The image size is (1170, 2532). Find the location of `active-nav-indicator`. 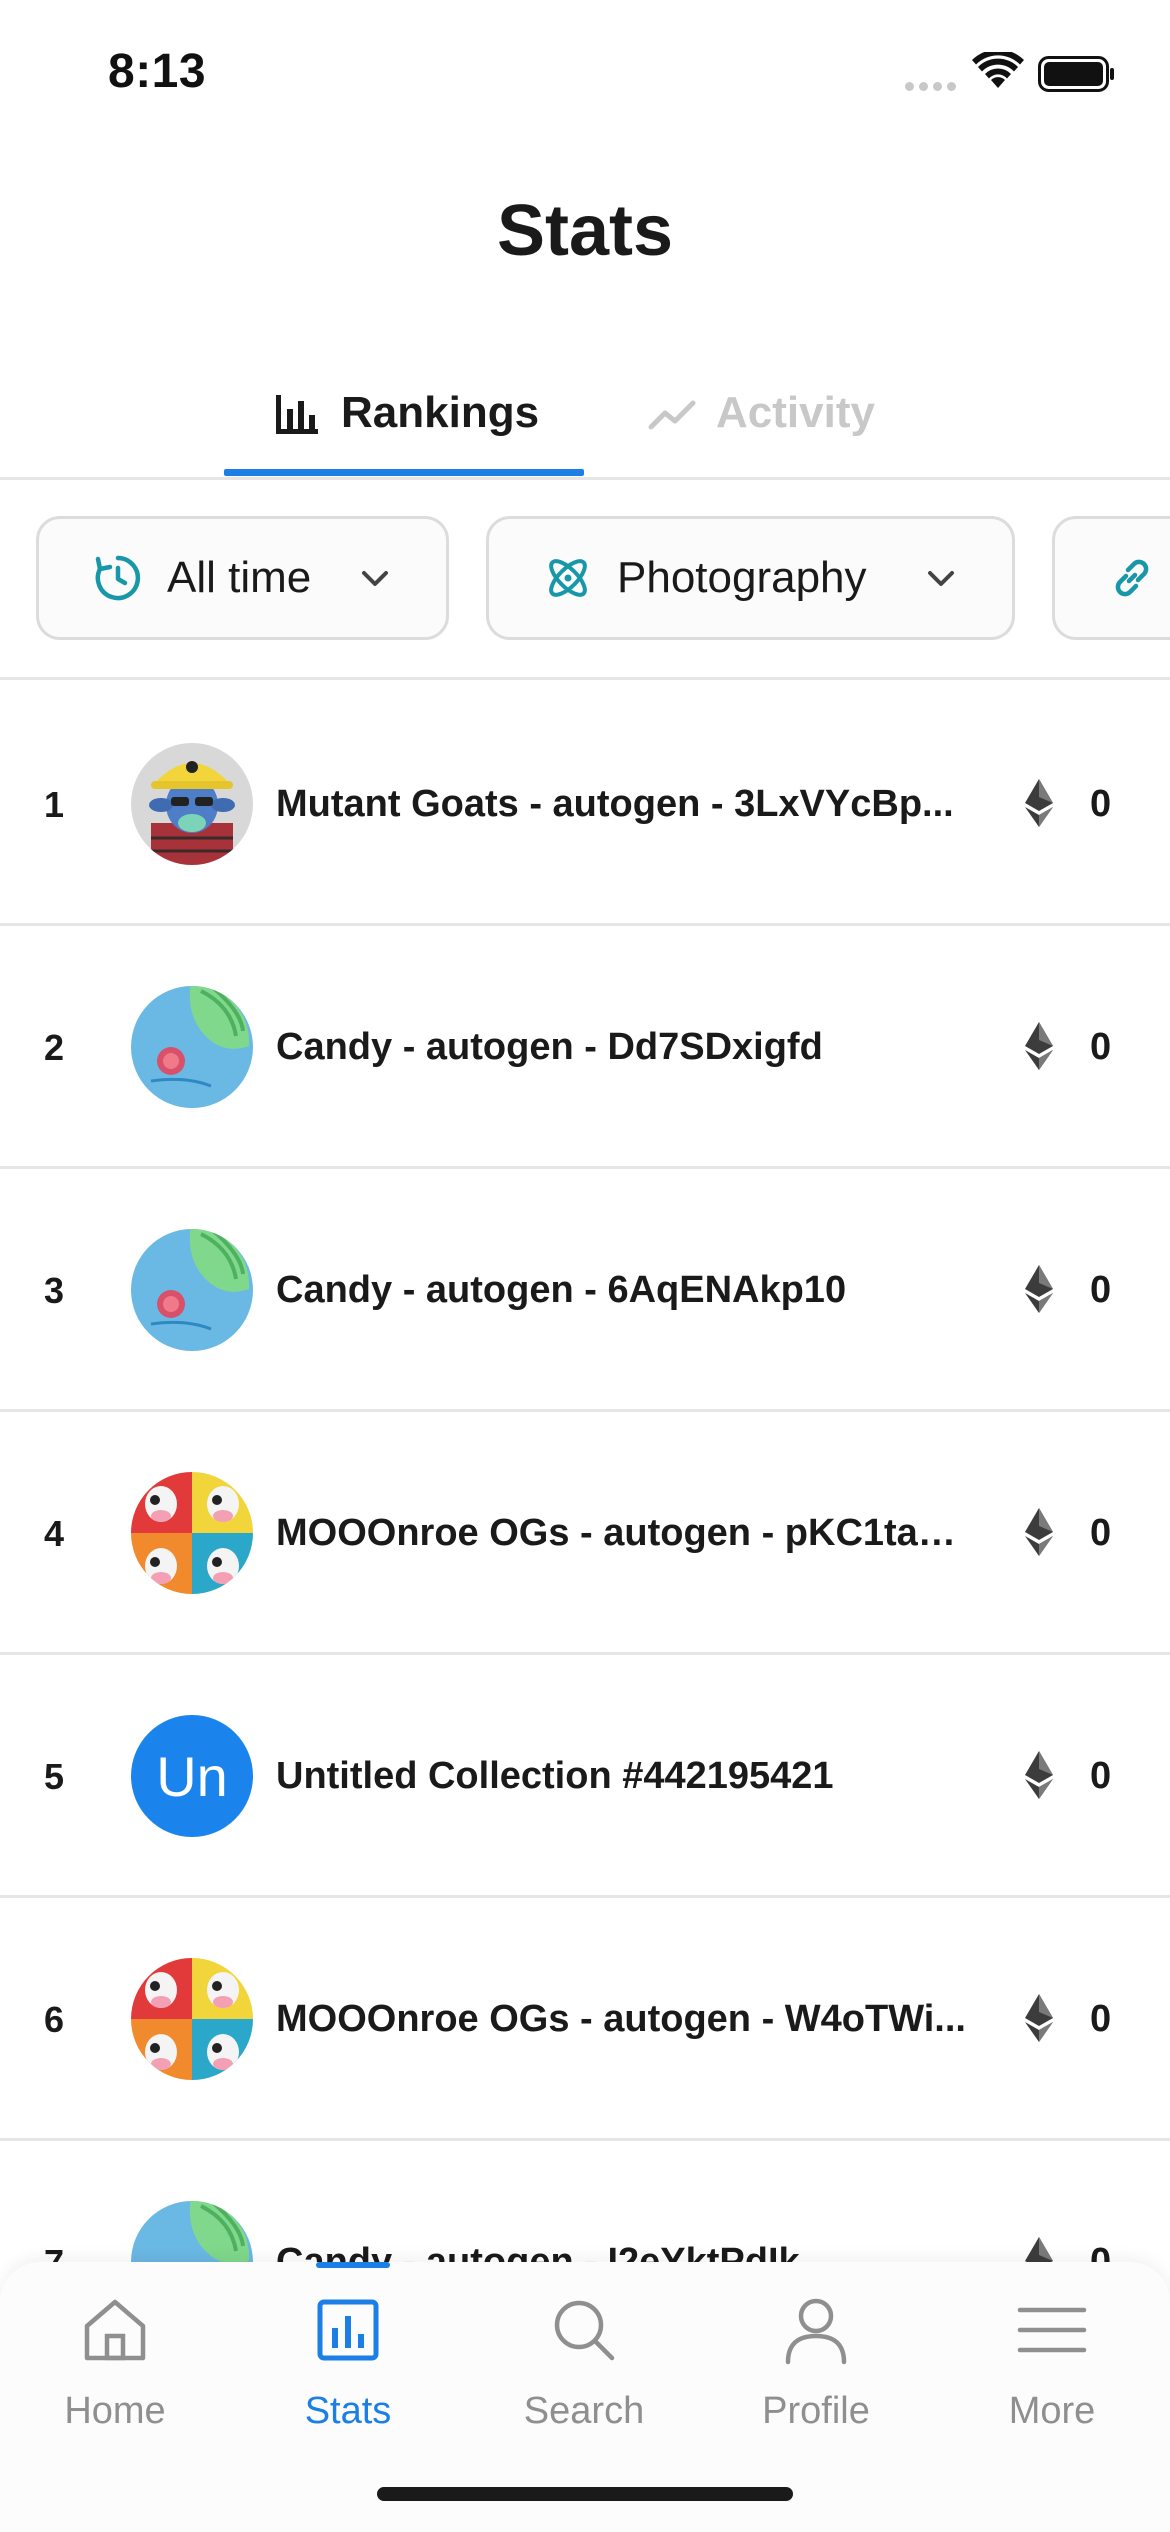

active-nav-indicator is located at coordinates (353, 2265).